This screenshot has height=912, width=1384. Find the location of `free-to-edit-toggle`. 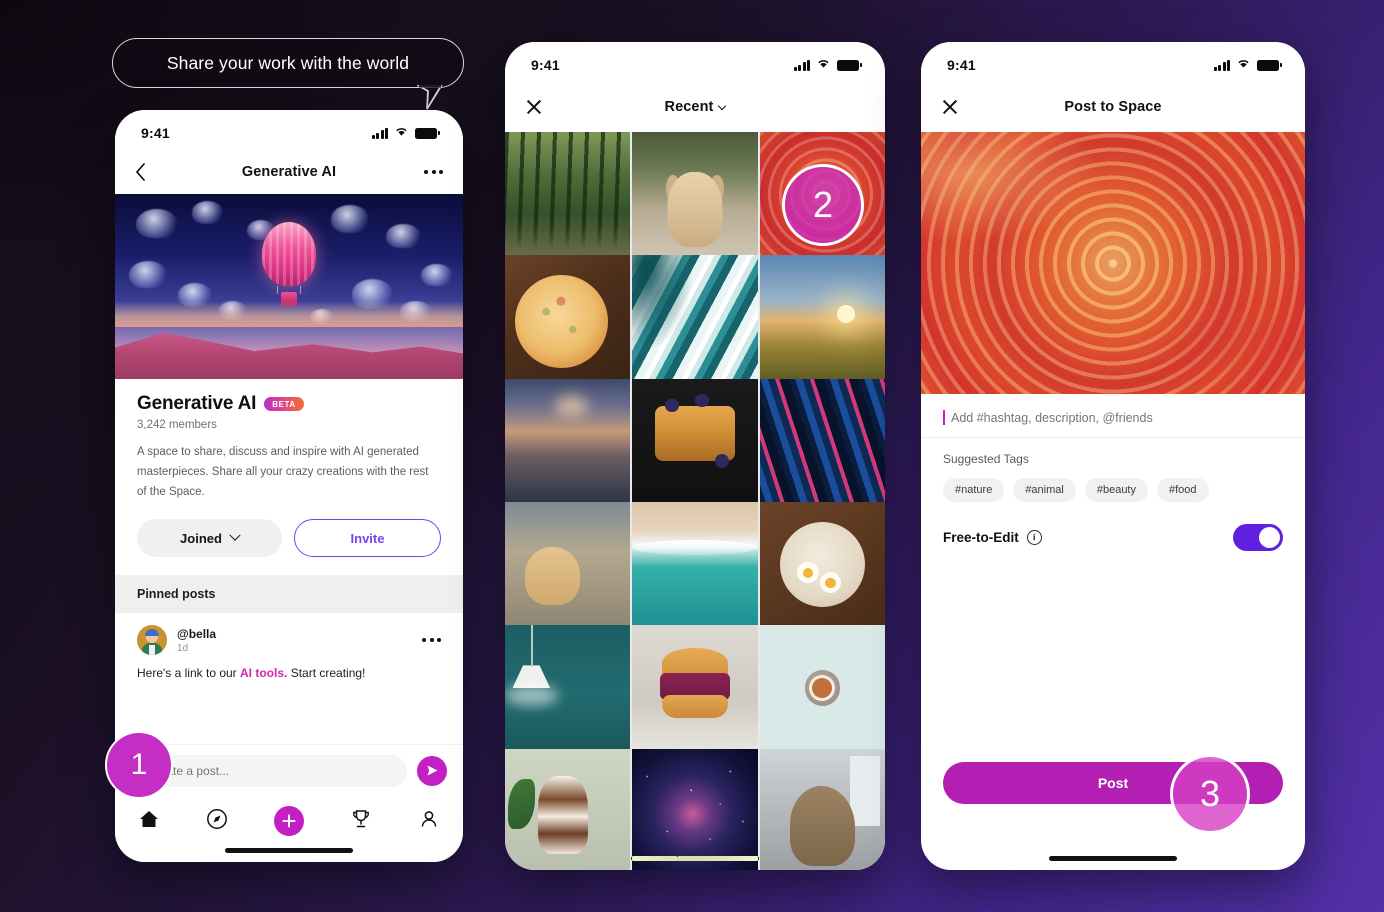

free-to-edit-toggle is located at coordinates (1258, 537).